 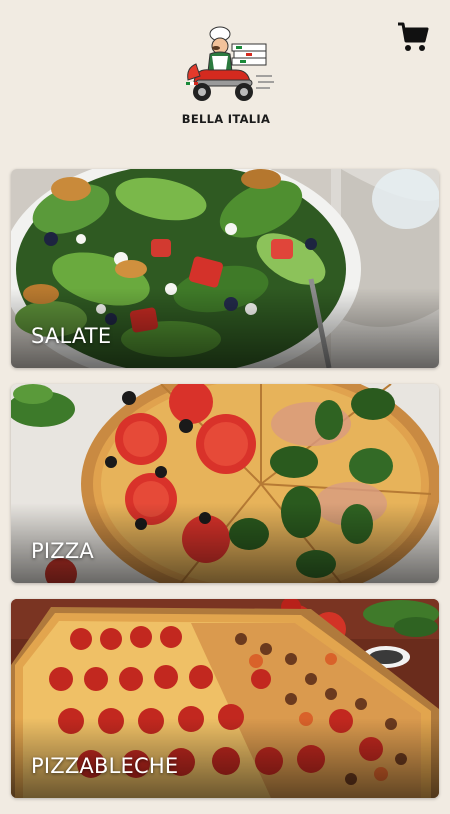 What do you see at coordinates (226, 119) in the screenshot?
I see `brand-name: BELLA ITALIA` at bounding box center [226, 119].